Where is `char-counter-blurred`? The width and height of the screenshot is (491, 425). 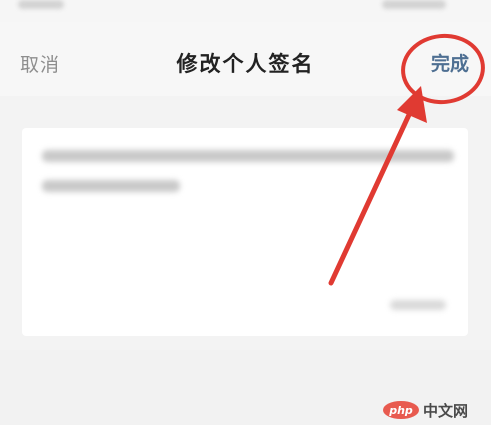 char-counter-blurred is located at coordinates (418, 305).